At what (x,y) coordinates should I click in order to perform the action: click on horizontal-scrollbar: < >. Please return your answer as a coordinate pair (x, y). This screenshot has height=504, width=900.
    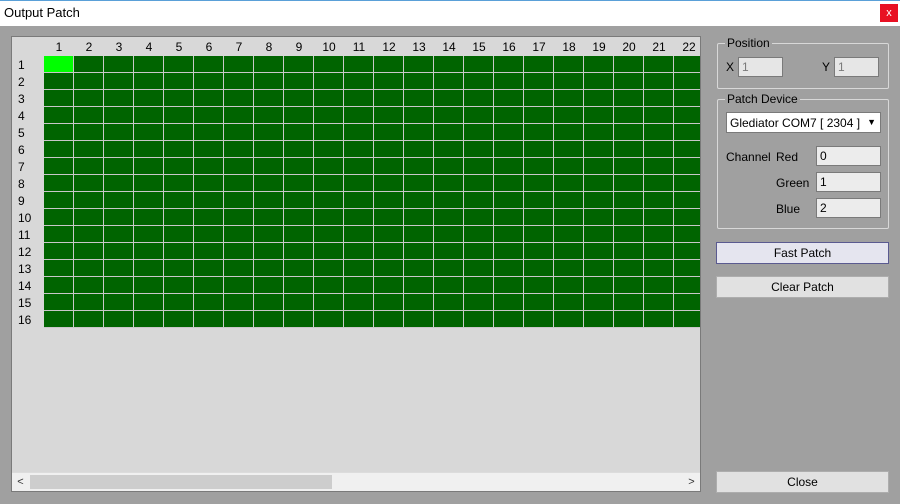
    Looking at the image, I should click on (356, 481).